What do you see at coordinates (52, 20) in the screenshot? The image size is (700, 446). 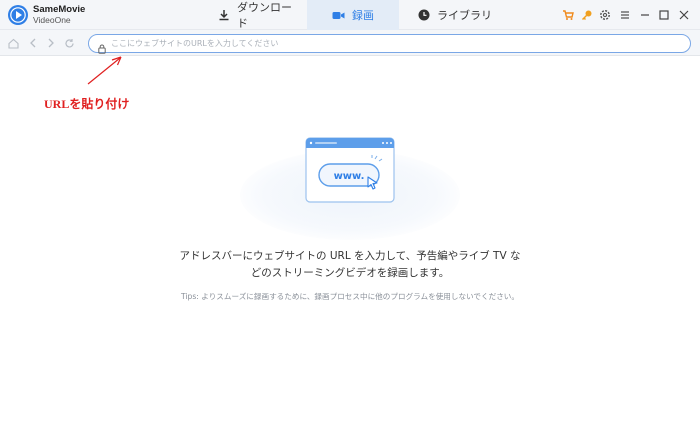 I see `brand-subname: VideoOne` at bounding box center [52, 20].